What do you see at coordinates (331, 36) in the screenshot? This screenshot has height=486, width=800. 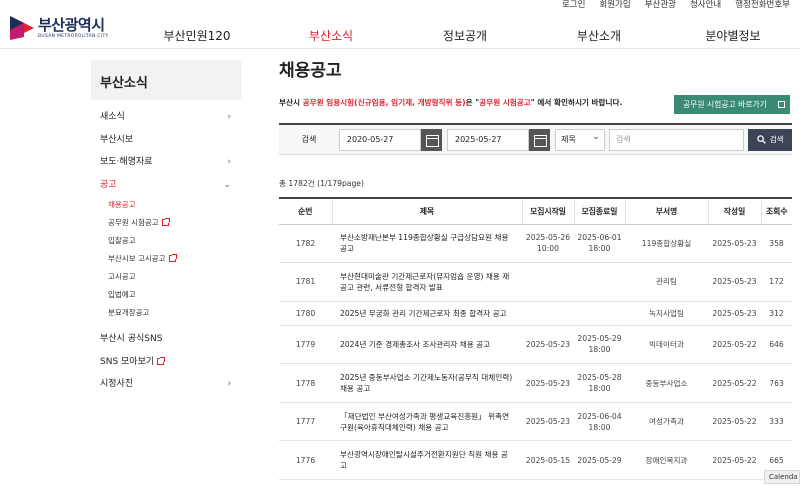 I see `nav-news: 부산소식` at bounding box center [331, 36].